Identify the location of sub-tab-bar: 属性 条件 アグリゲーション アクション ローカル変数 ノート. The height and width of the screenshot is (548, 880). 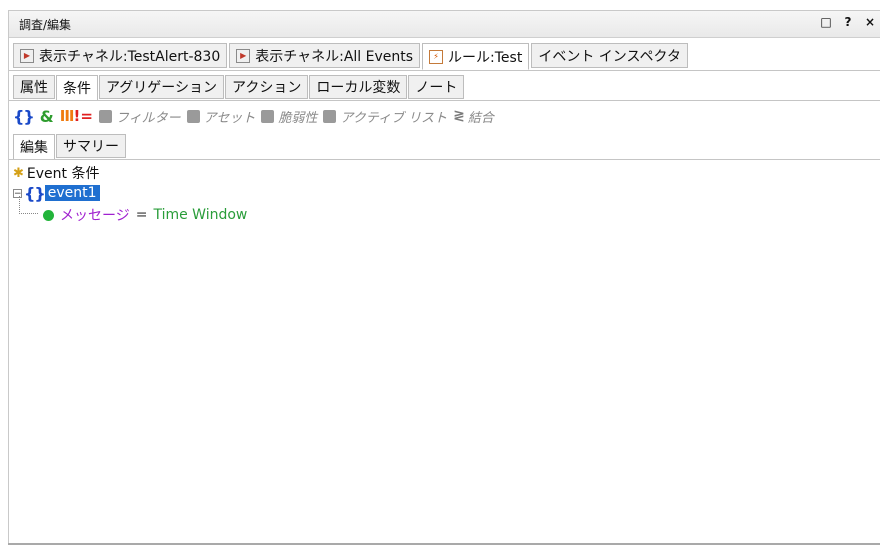
(239, 88).